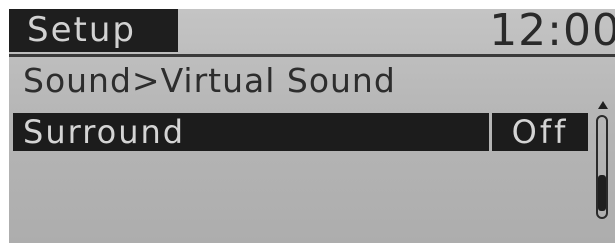  What do you see at coordinates (312, 55) in the screenshot?
I see `header-divider` at bounding box center [312, 55].